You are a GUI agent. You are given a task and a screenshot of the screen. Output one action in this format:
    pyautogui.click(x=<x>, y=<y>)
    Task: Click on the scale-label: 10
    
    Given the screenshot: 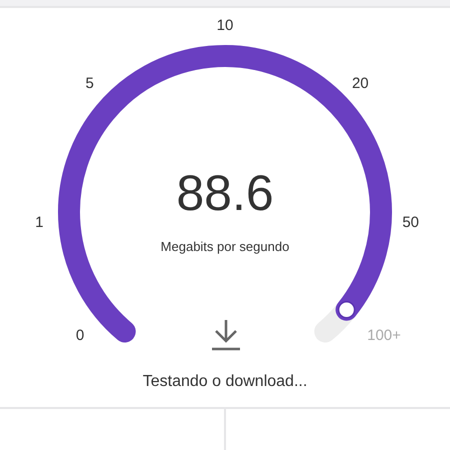 What is the action you would take?
    pyautogui.click(x=225, y=26)
    